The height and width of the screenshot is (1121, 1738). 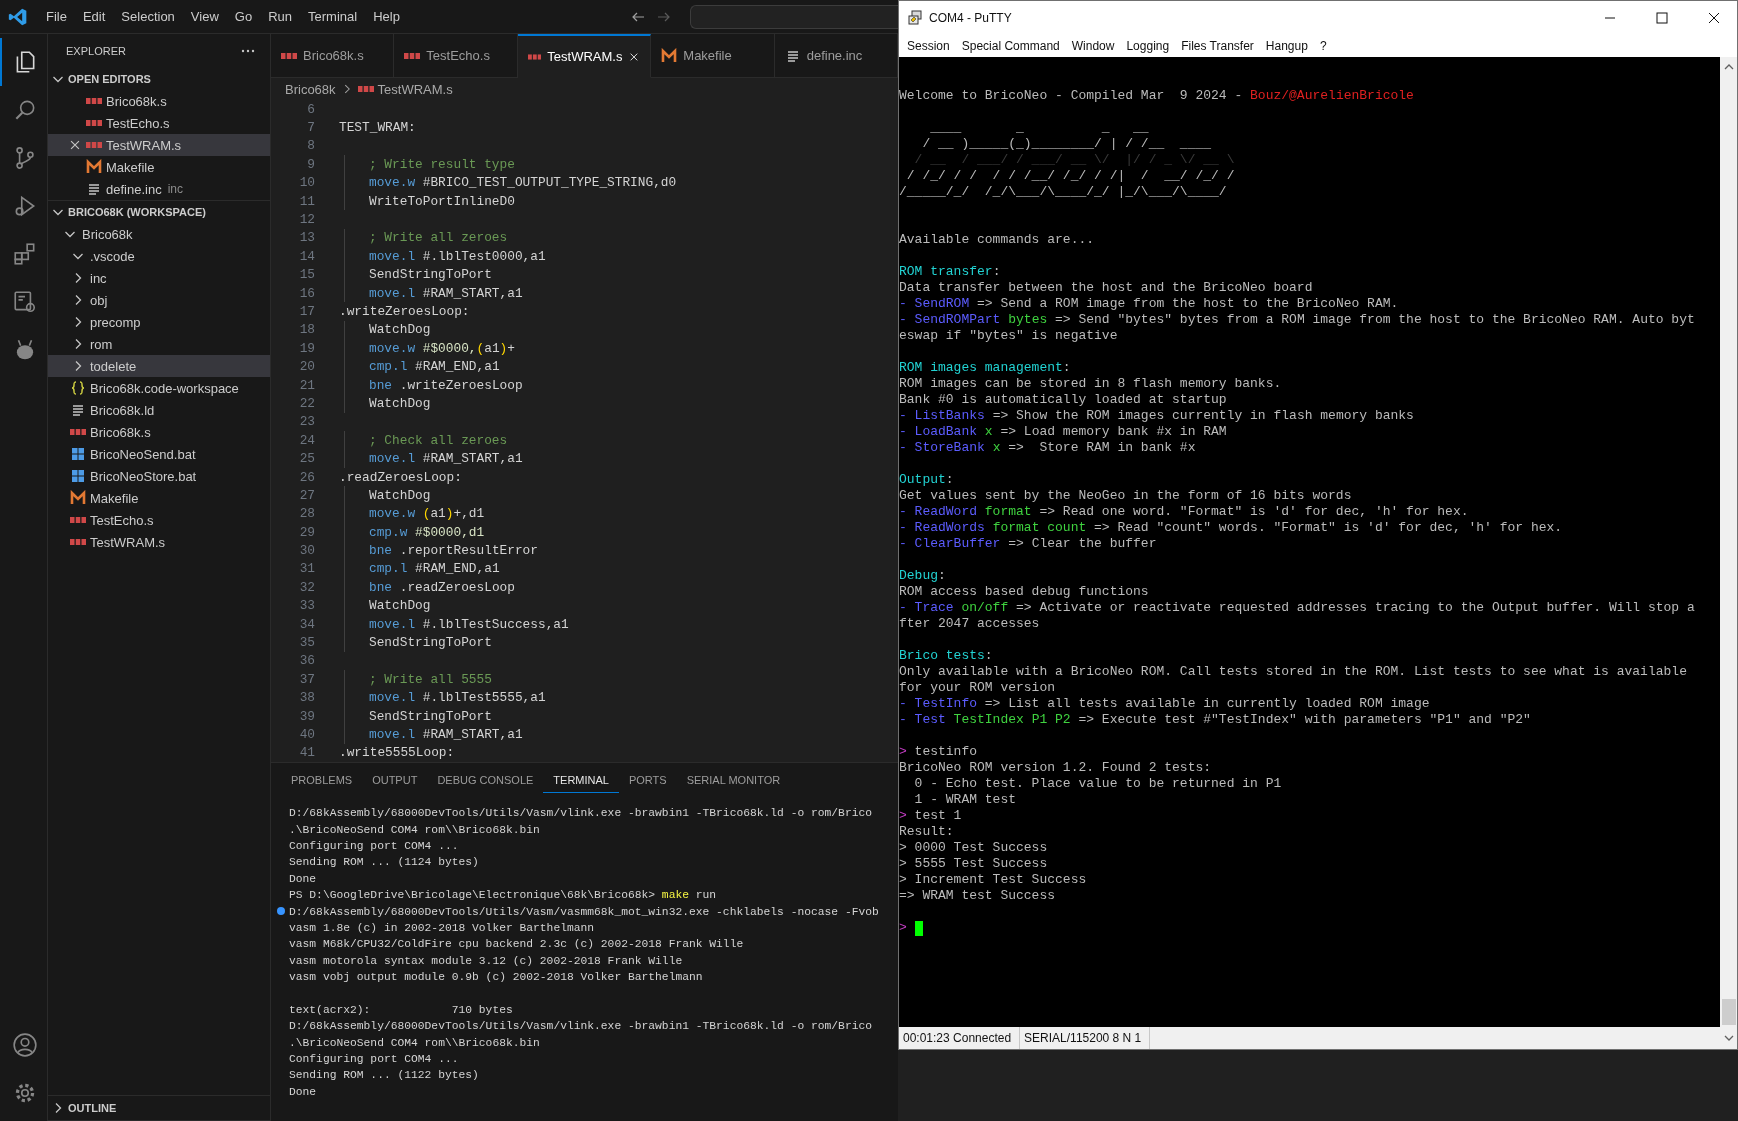 I want to click on line-number: 7, so click(x=310, y=128).